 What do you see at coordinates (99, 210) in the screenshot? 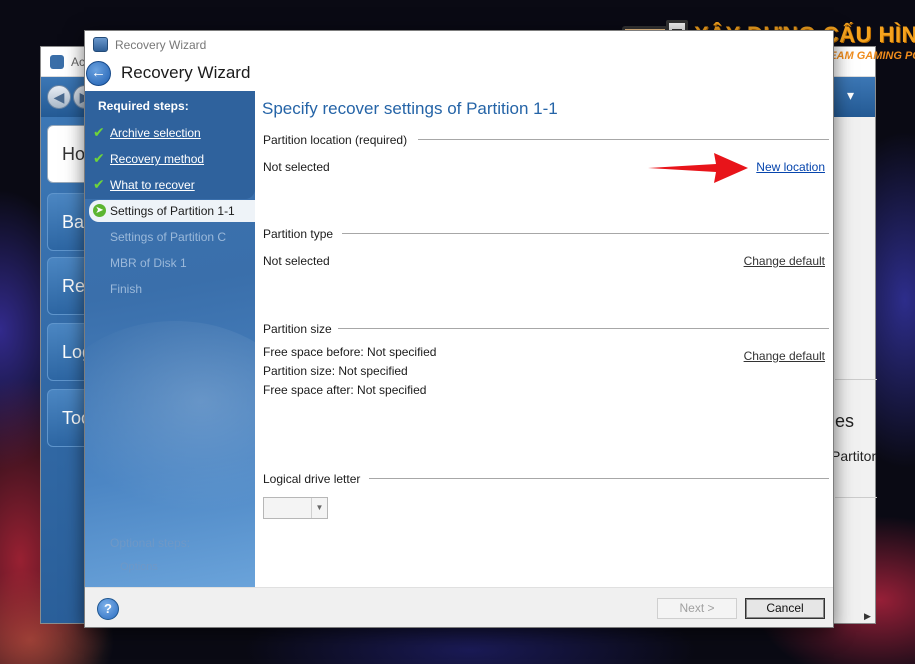
I see `current-step-arrow-icon: ➤` at bounding box center [99, 210].